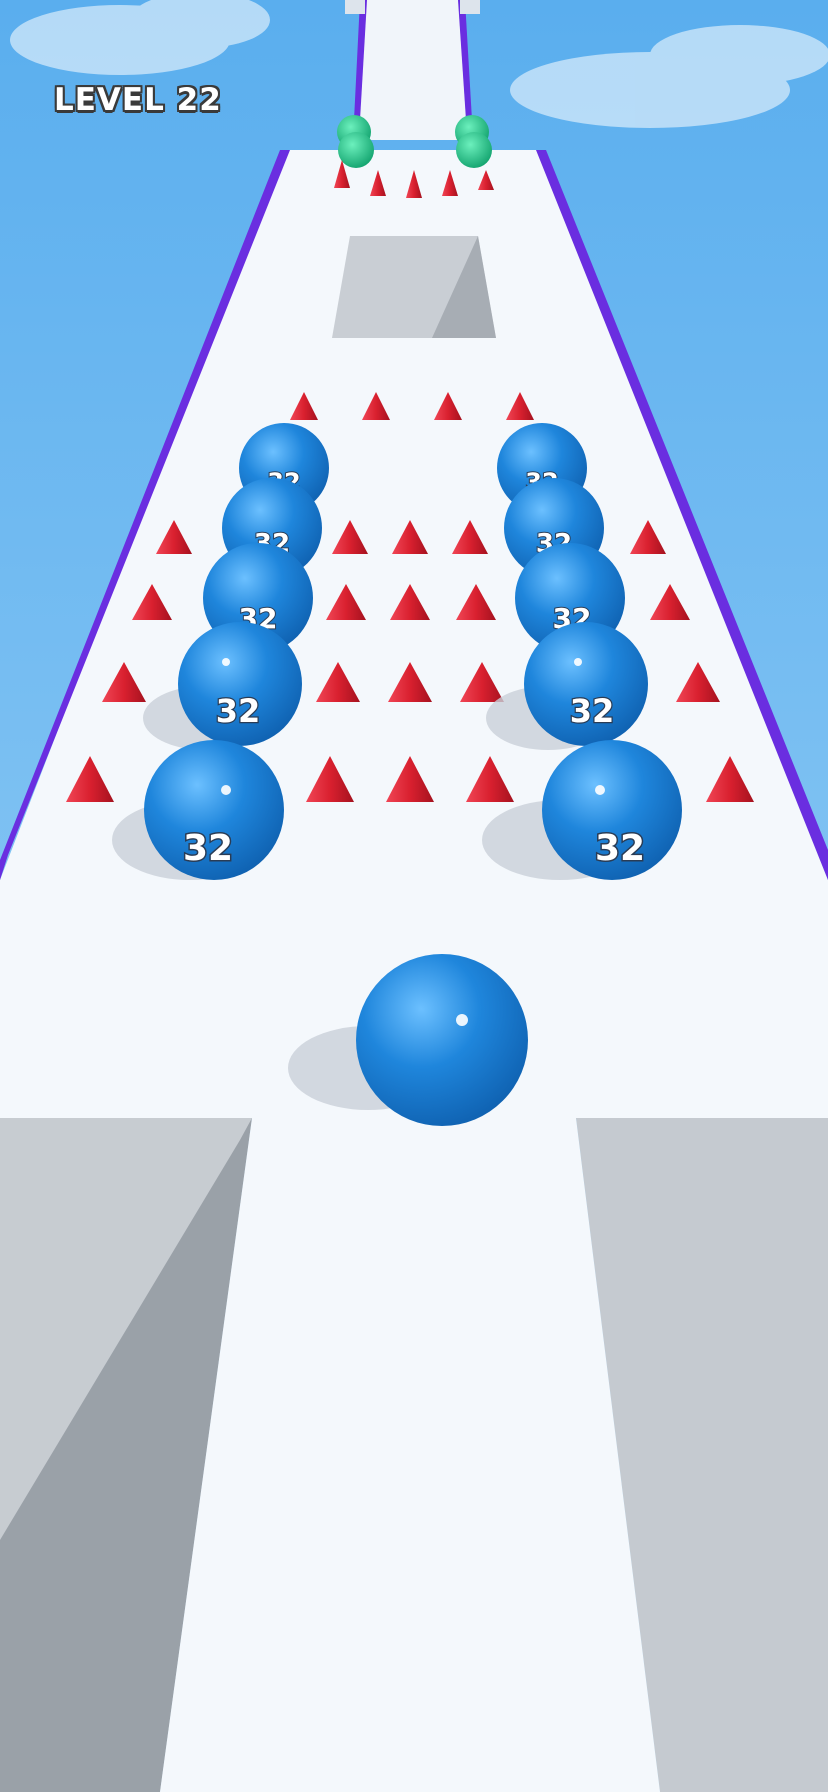 The image size is (828, 1792). What do you see at coordinates (442, 1040) in the screenshot?
I see `player-ball-icon` at bounding box center [442, 1040].